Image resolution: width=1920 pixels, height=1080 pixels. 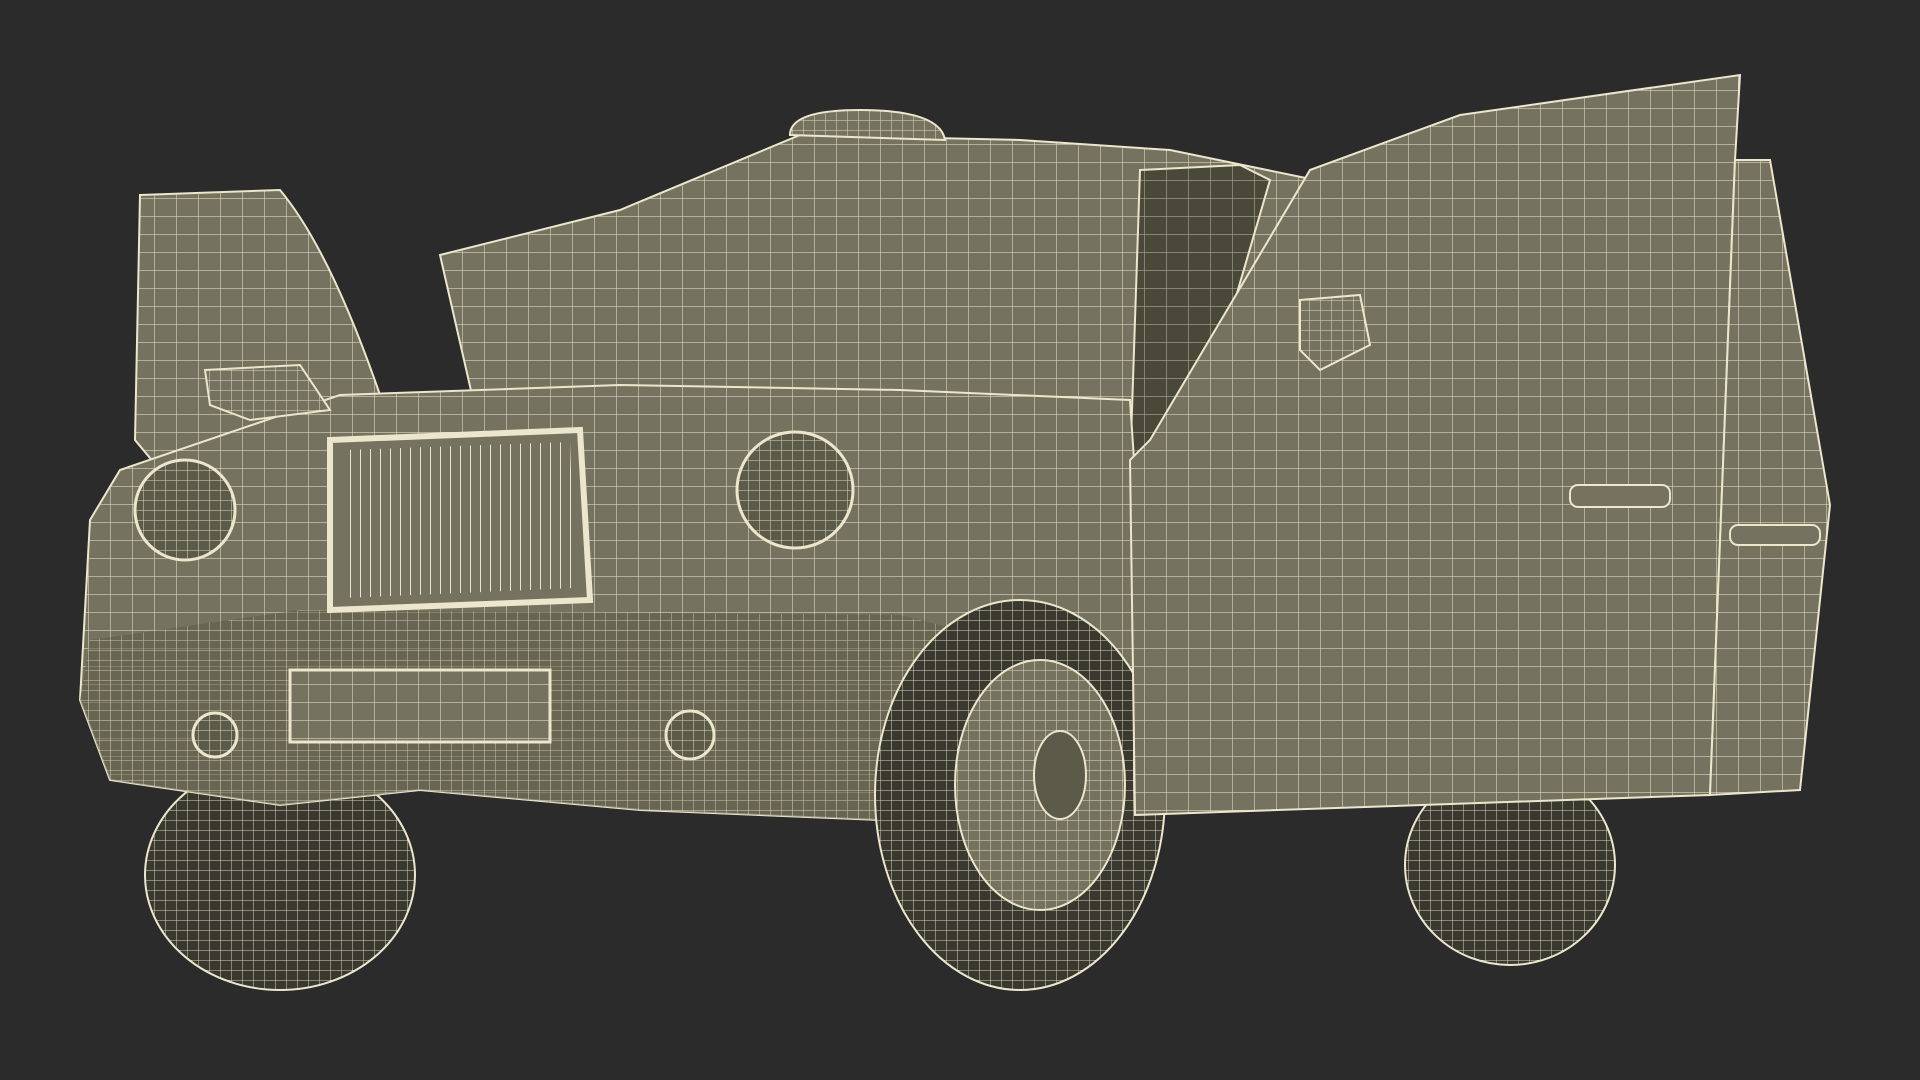 What do you see at coordinates (215, 735) in the screenshot?
I see `left-fog-light` at bounding box center [215, 735].